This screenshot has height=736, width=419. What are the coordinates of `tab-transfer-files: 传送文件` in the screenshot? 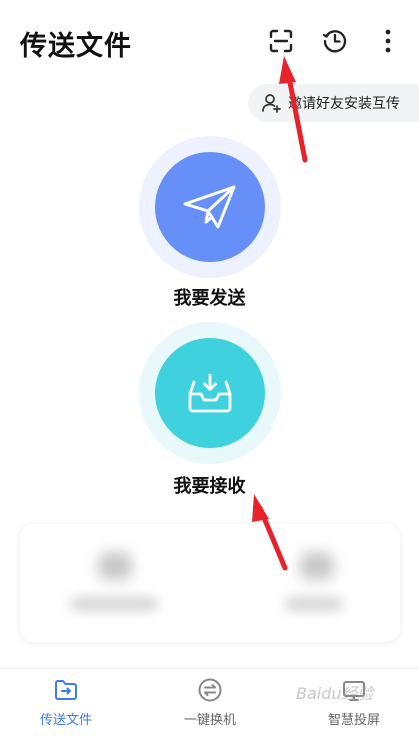 It's located at (66, 705).